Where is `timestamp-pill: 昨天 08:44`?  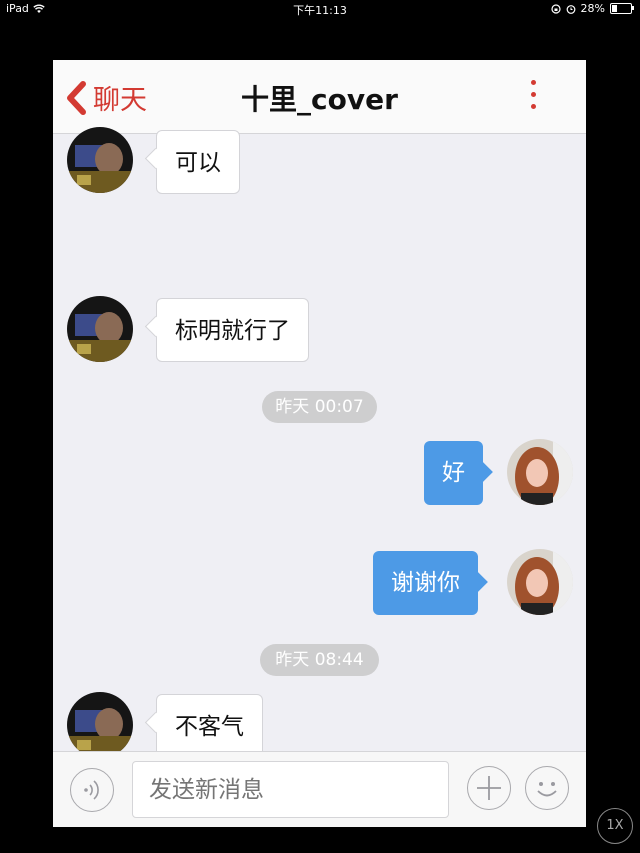
timestamp-pill: 昨天 08:44 is located at coordinates (319, 660).